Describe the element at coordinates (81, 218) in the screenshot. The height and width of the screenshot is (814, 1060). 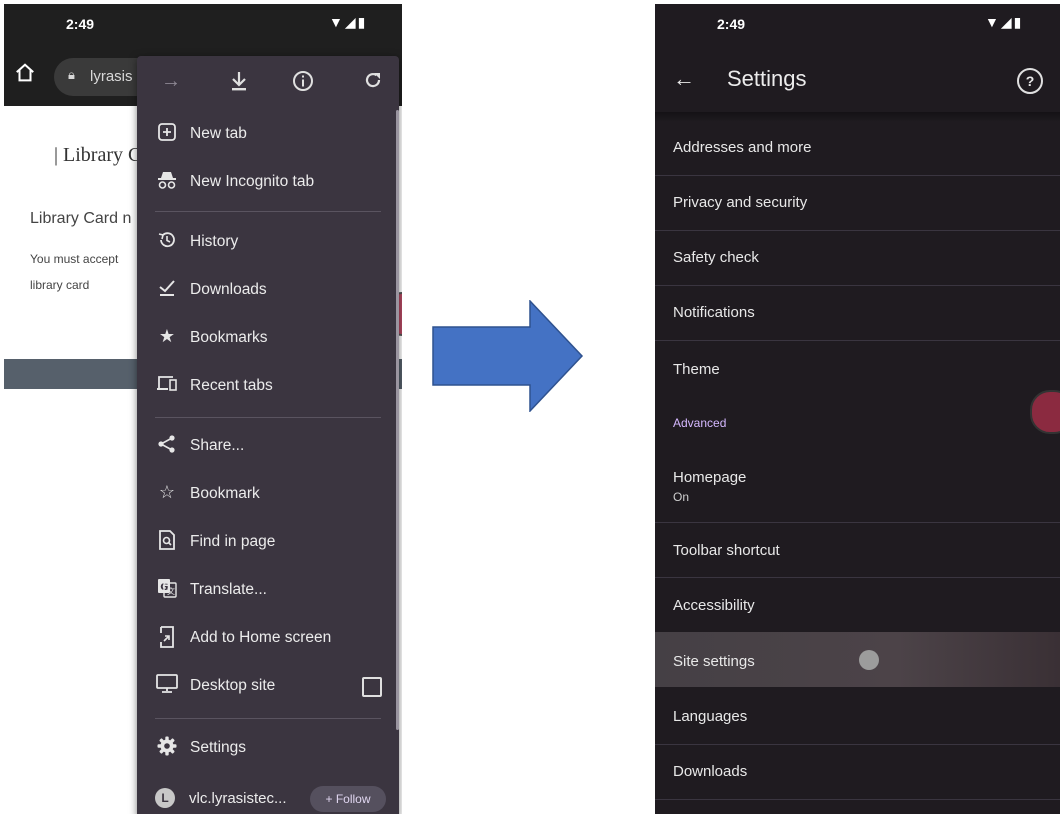
I see `page-subtitle: Library Card n` at that location.